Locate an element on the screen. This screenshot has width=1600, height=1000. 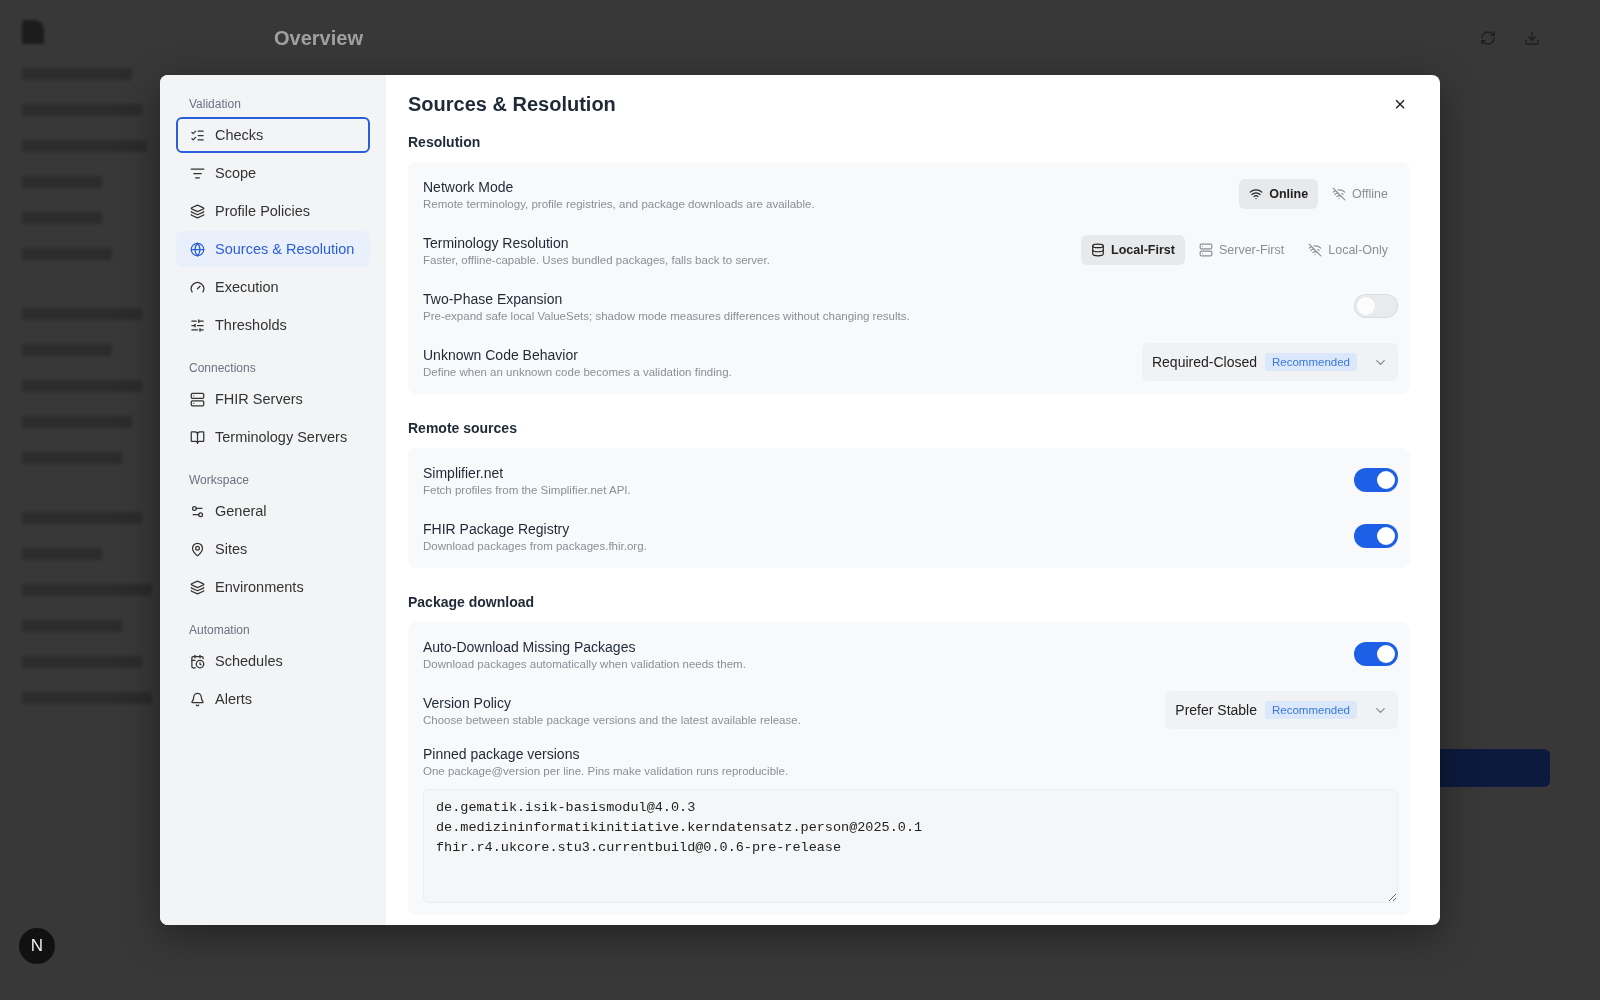
section-heading: Package download is located at coordinates (472, 602).